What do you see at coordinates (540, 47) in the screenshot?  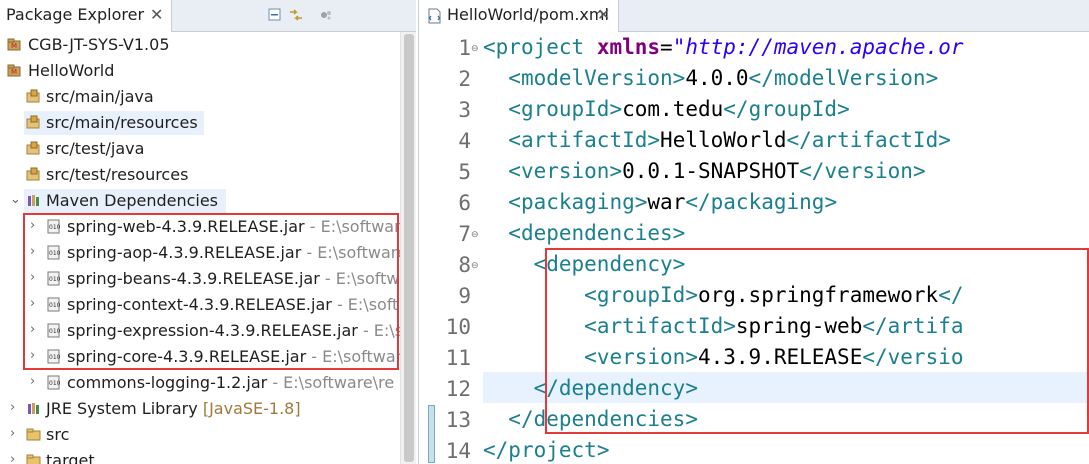 I see `xml-tag: project` at bounding box center [540, 47].